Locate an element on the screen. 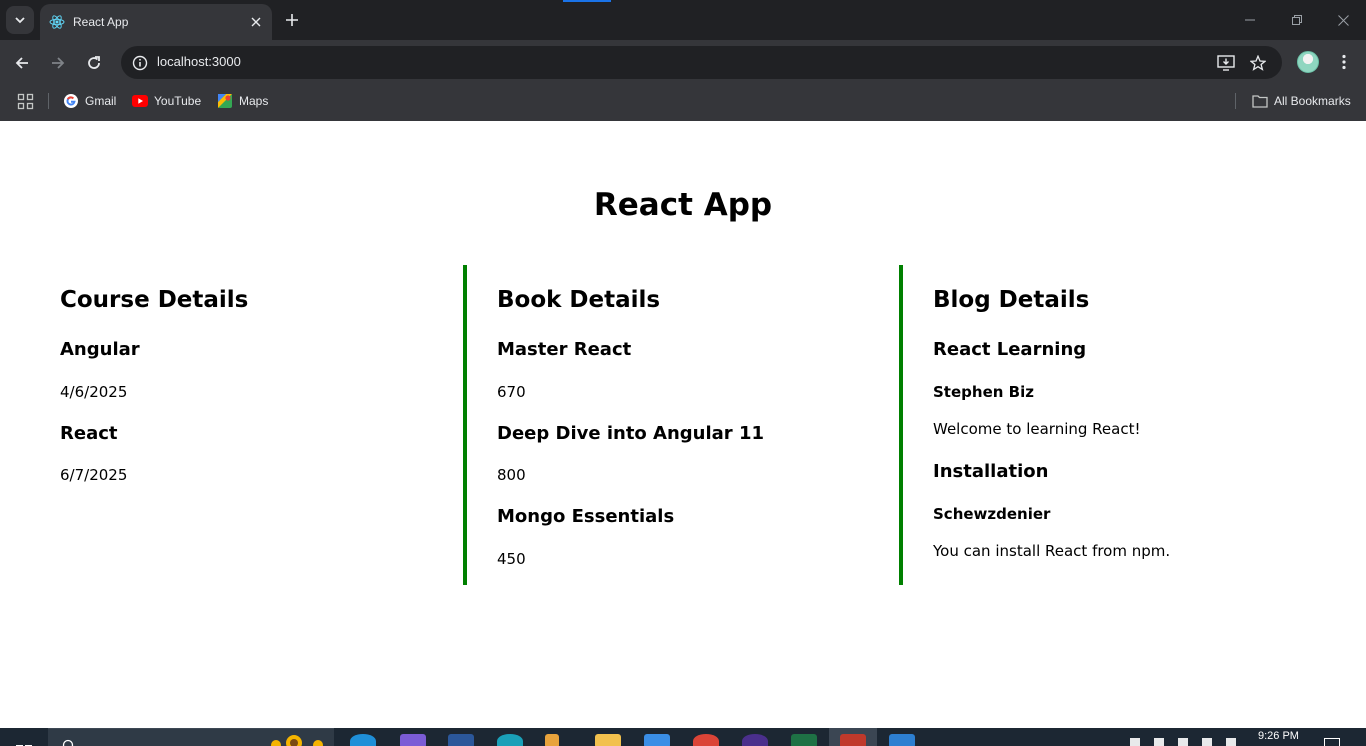 Image resolution: width=1366 pixels, height=746 pixels. new-tab-button is located at coordinates (292, 20).